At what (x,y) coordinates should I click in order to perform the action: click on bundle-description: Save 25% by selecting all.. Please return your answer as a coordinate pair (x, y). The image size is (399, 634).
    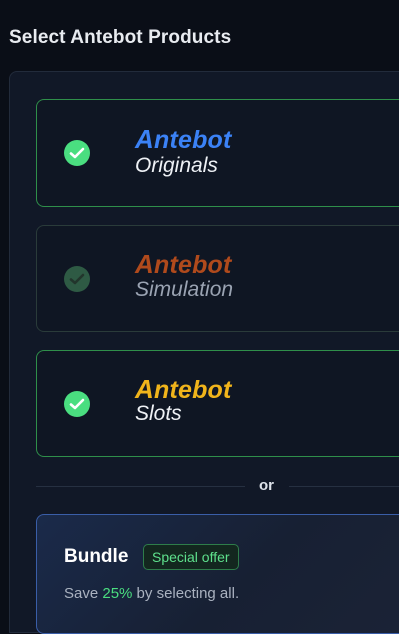
    Looking at the image, I should click on (151, 593).